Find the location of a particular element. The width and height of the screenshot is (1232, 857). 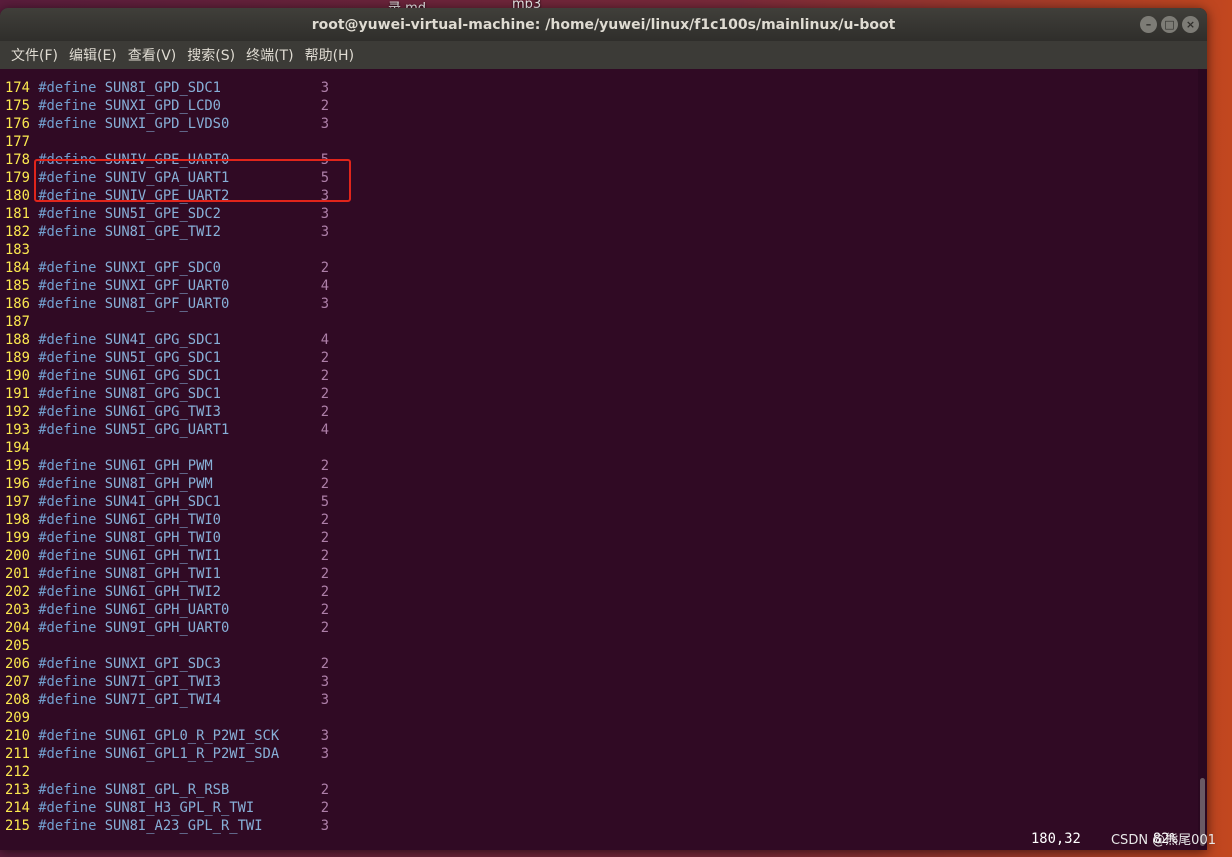

line-number: 183 is located at coordinates (17, 250).